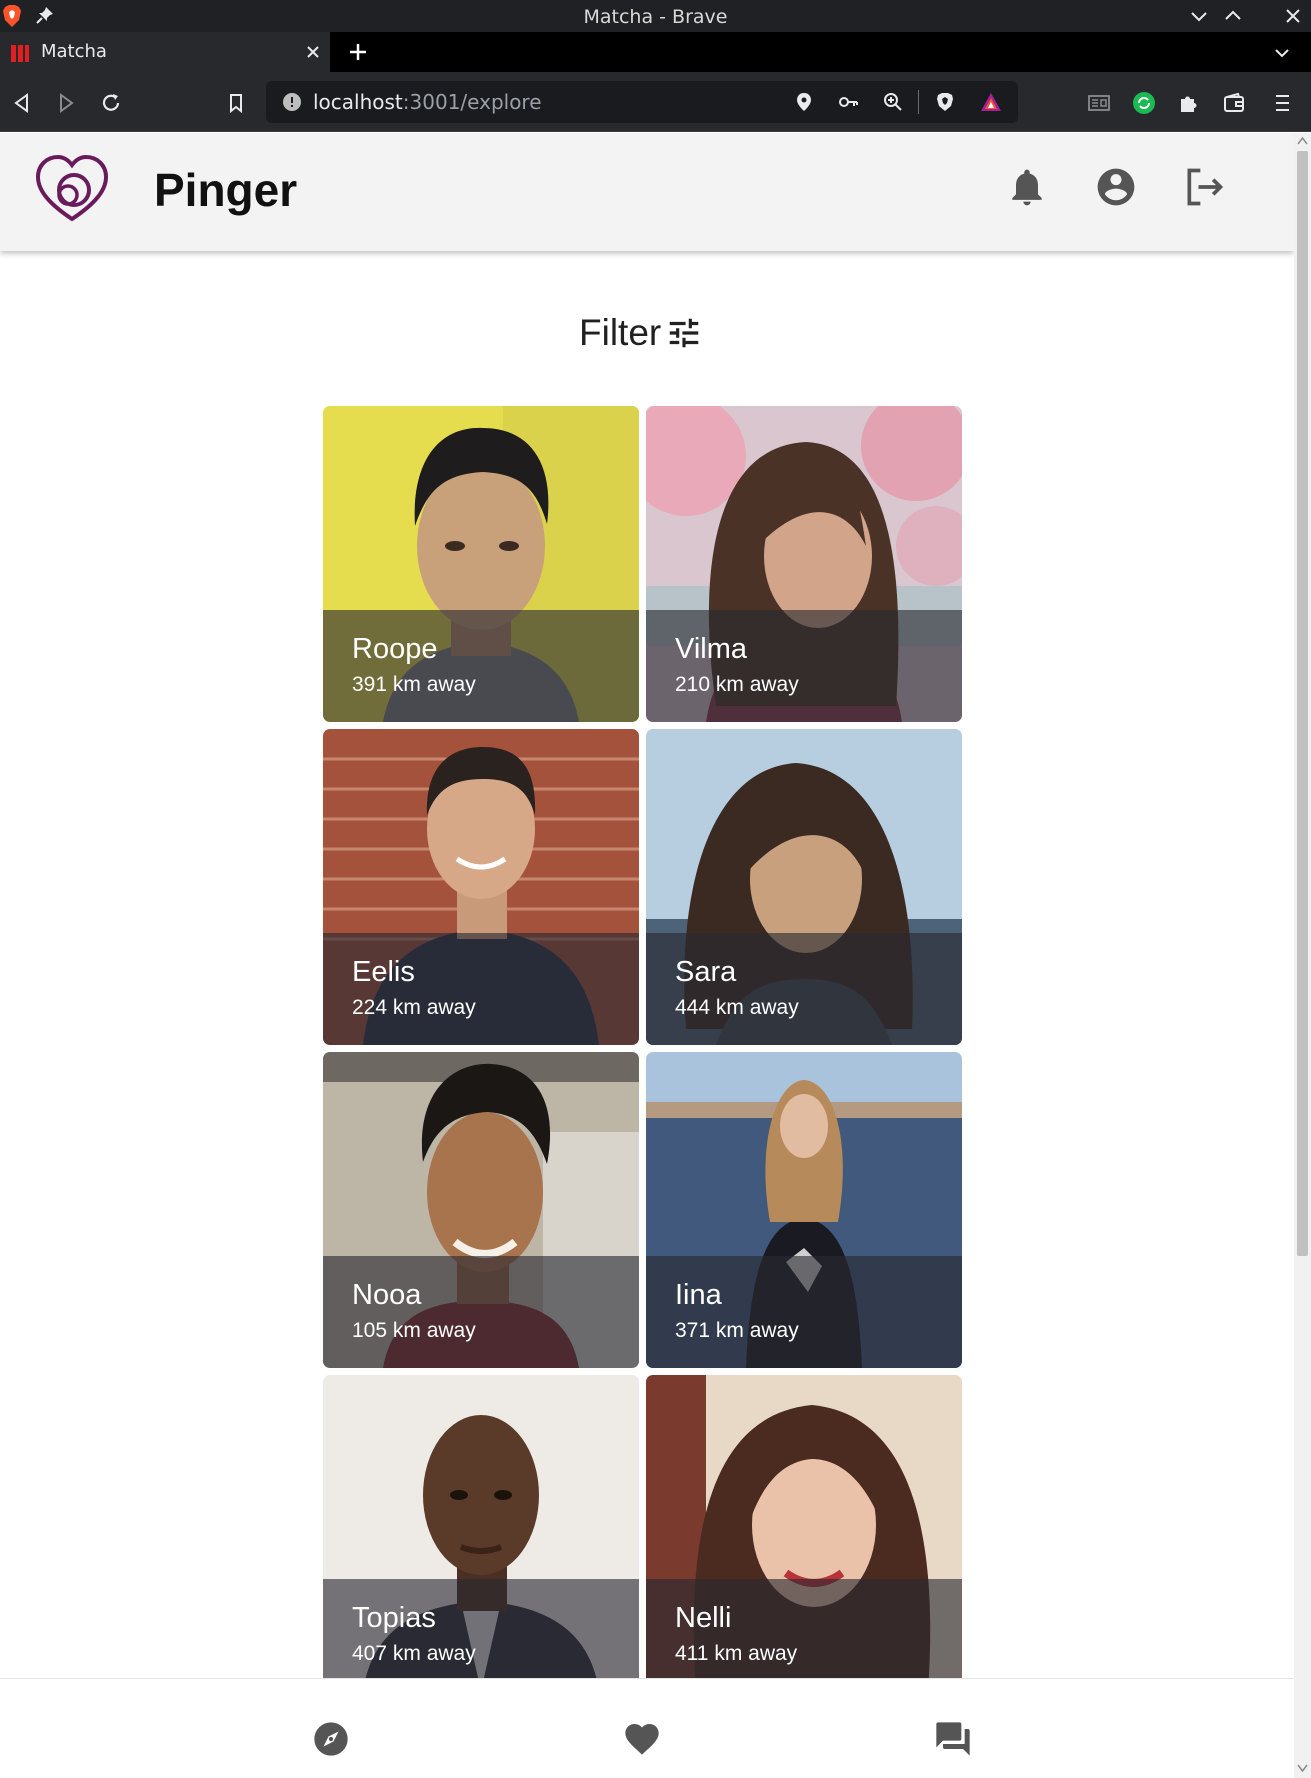 This screenshot has height=1778, width=1311. I want to click on filter-label: Filter, so click(620, 332).